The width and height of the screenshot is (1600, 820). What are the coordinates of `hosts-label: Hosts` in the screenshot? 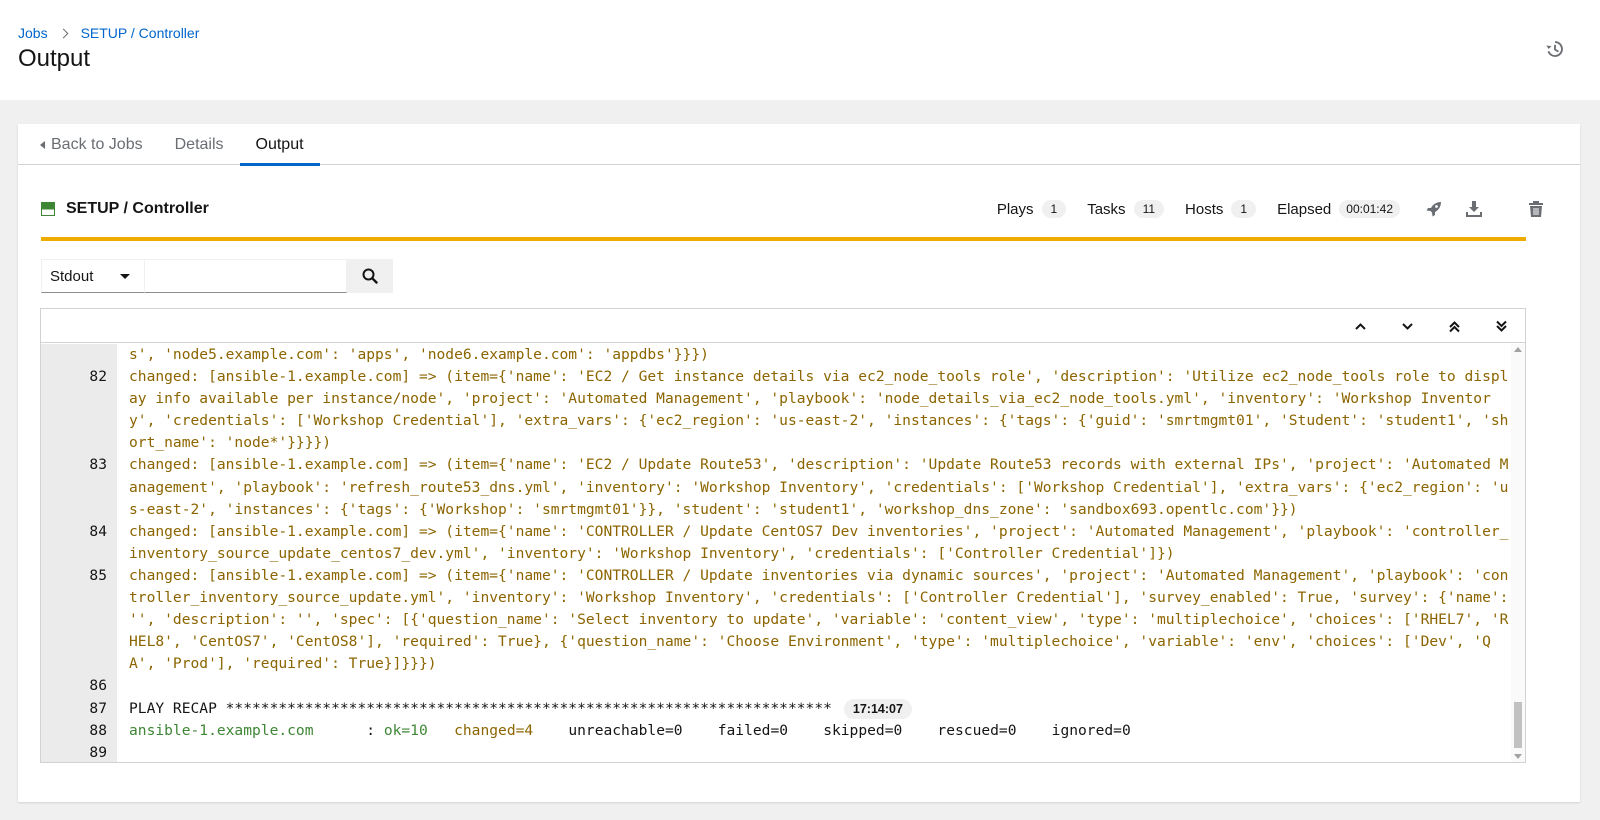 It's located at (1204, 209).